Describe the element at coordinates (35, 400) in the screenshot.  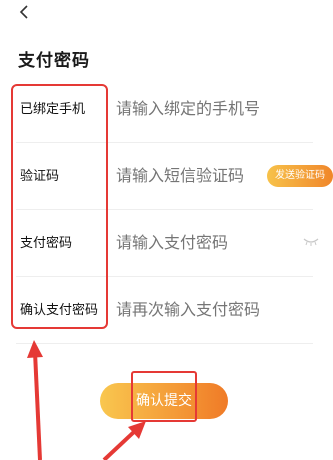
I see `annotation-arrow-left` at that location.